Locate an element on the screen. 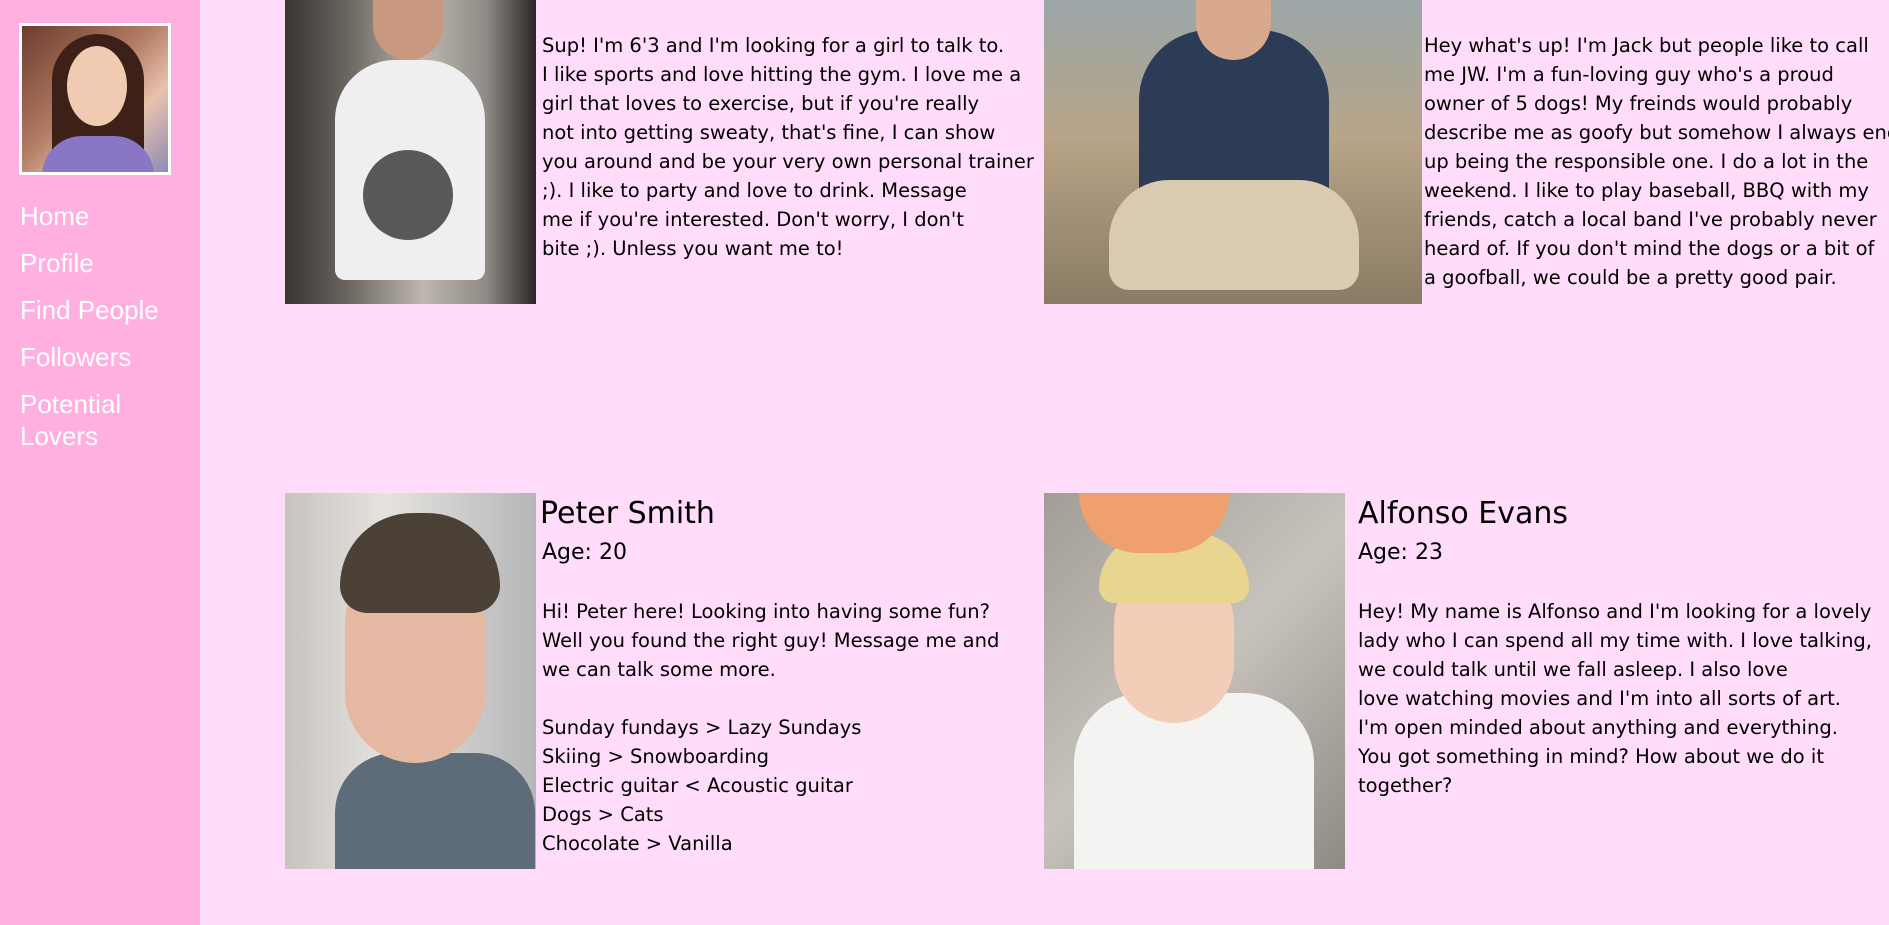 The width and height of the screenshot is (1889, 925). sidebar-item-potential-lovers: Potential Lovers is located at coordinates (105, 420).